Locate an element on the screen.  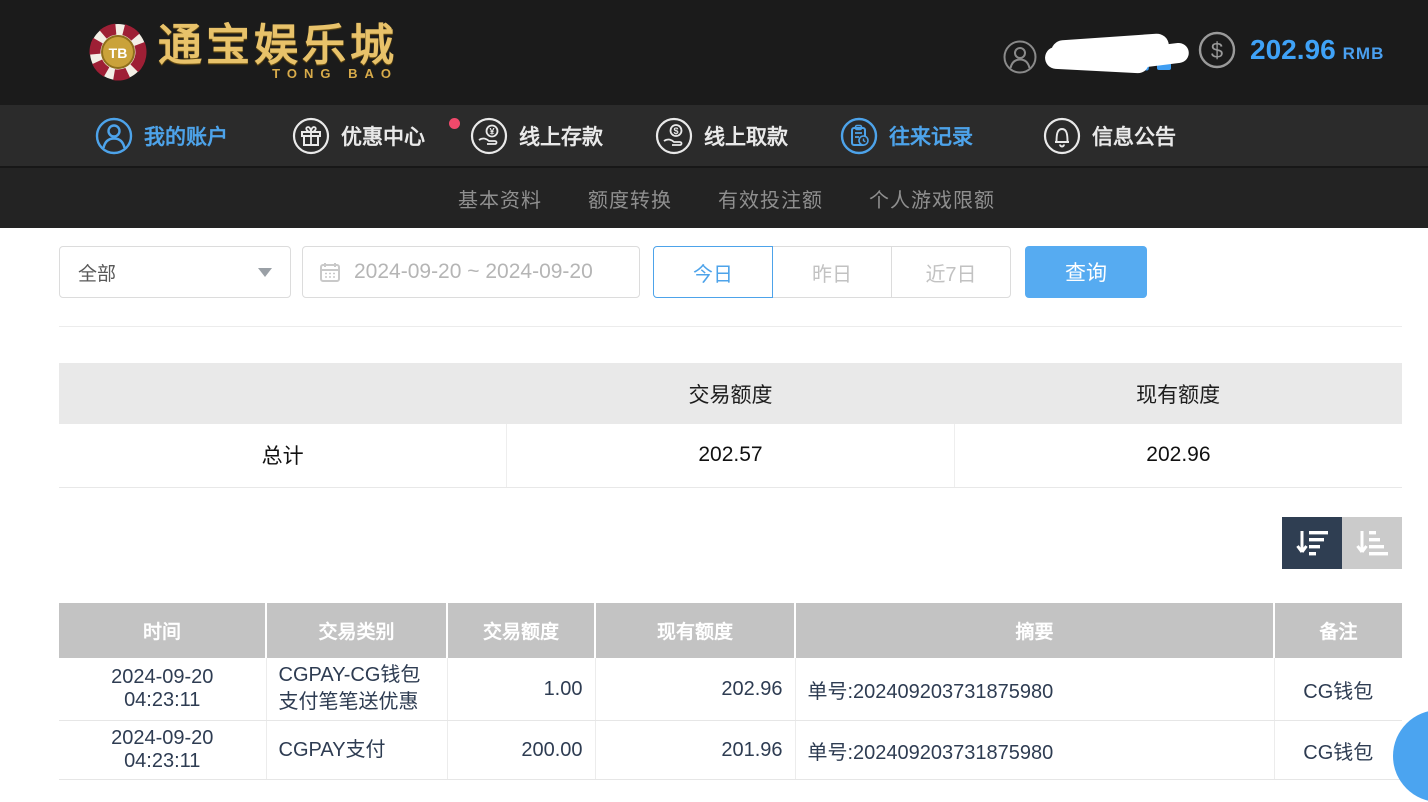
quick-range-last7days: 近7日 is located at coordinates (951, 272).